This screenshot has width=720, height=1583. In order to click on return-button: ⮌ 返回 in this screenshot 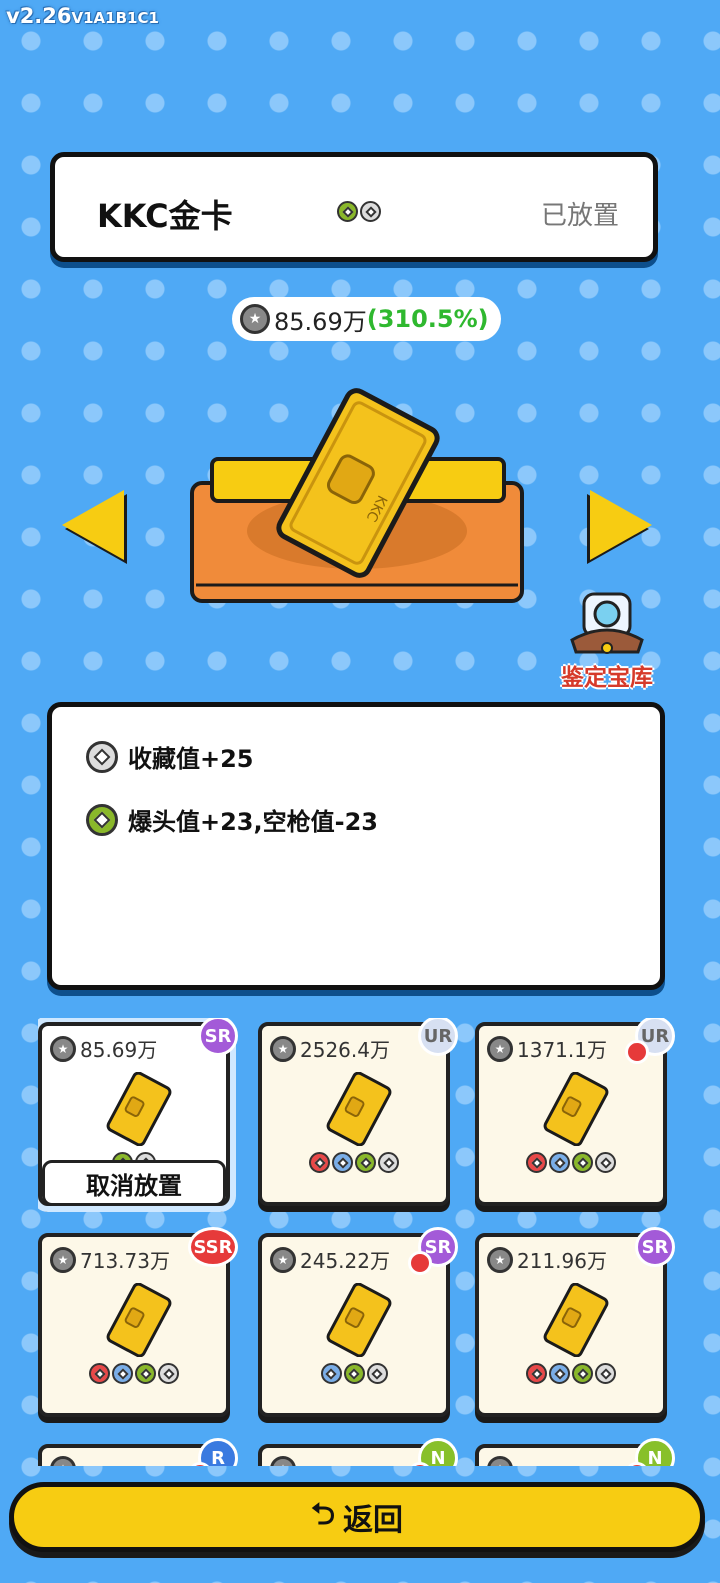, I will do `click(357, 1517)`.